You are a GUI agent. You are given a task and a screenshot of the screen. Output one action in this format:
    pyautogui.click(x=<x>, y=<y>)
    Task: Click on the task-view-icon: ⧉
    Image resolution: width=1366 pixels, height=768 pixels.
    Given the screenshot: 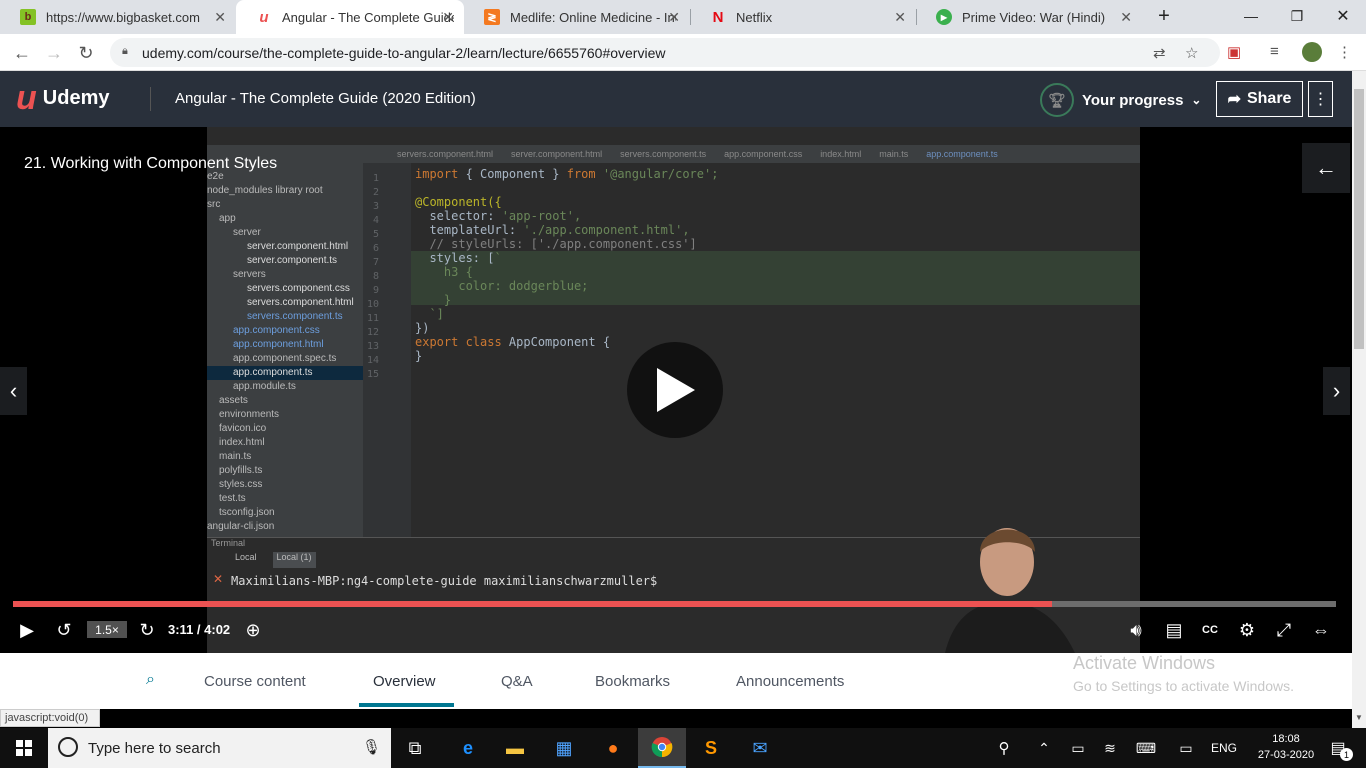 What is the action you would take?
    pyautogui.click(x=415, y=748)
    